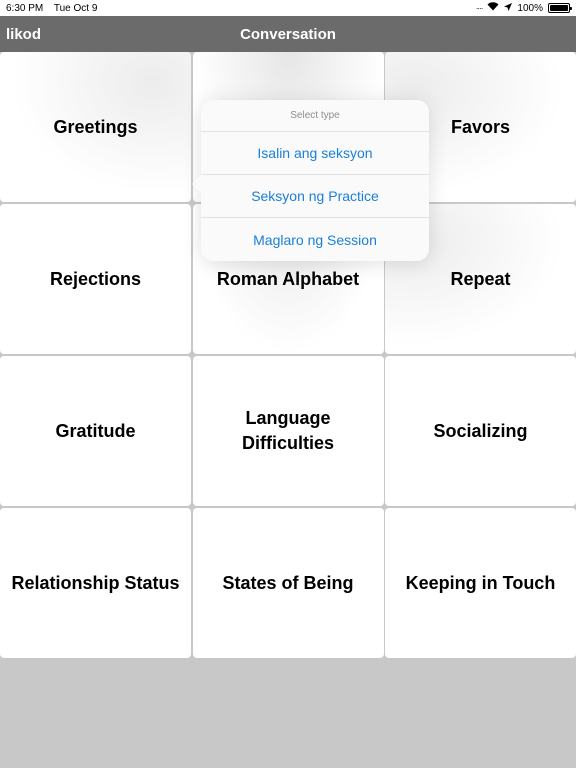 This screenshot has width=576, height=768. Describe the element at coordinates (480, 431) in the screenshot. I see `category-cell-socializing: Socializing` at that location.